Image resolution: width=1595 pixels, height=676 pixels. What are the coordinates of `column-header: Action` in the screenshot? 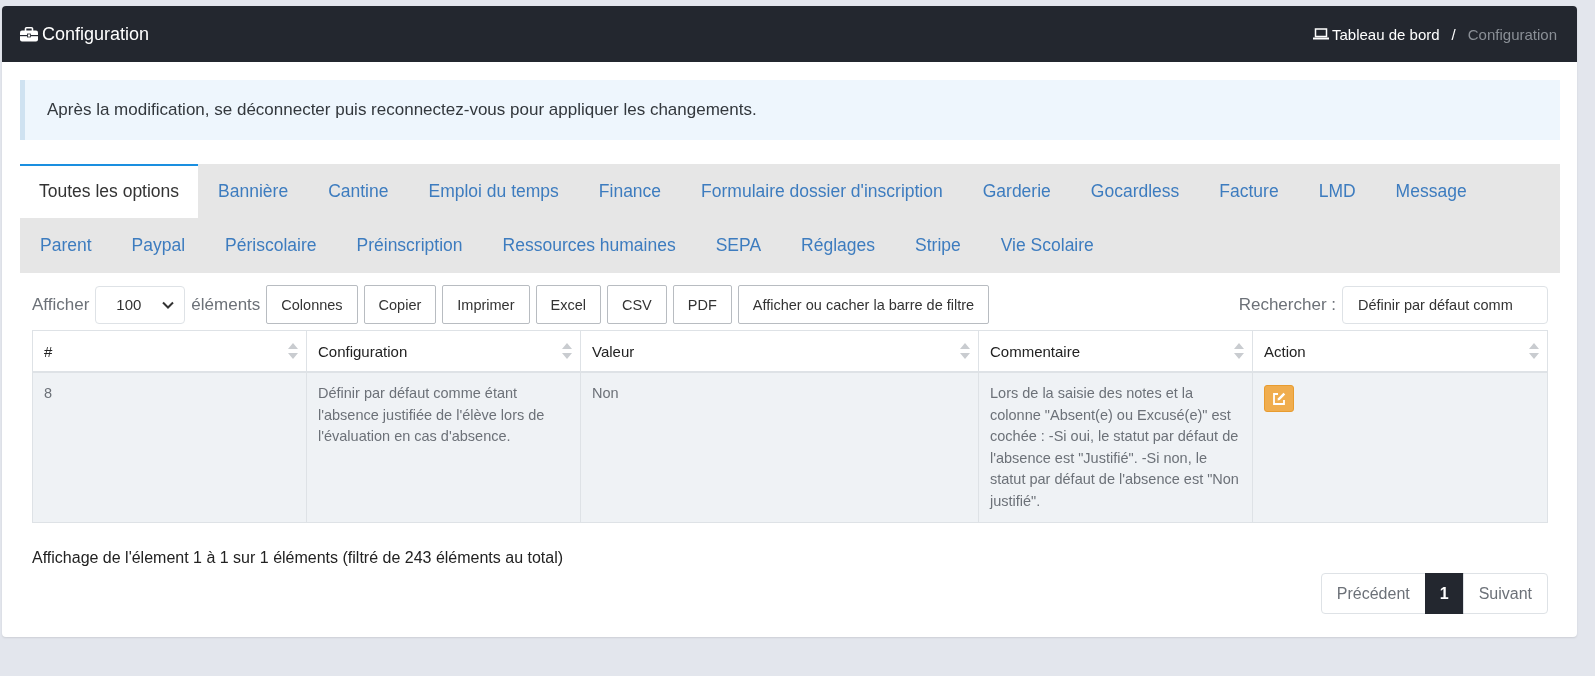 It's located at (1285, 351).